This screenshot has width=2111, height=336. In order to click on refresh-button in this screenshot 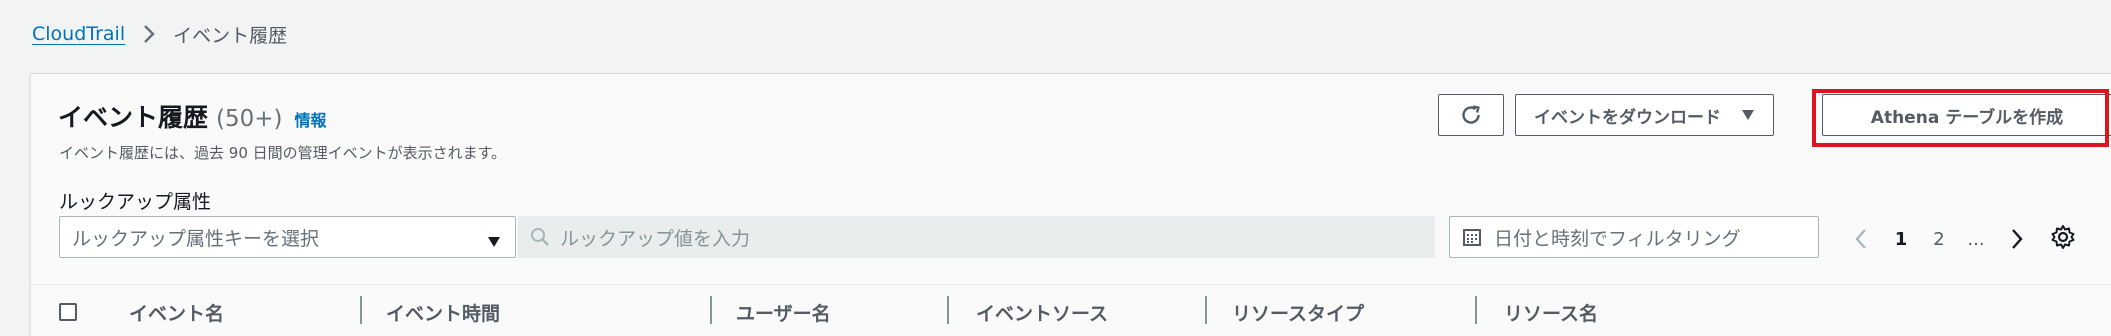, I will do `click(1471, 115)`.